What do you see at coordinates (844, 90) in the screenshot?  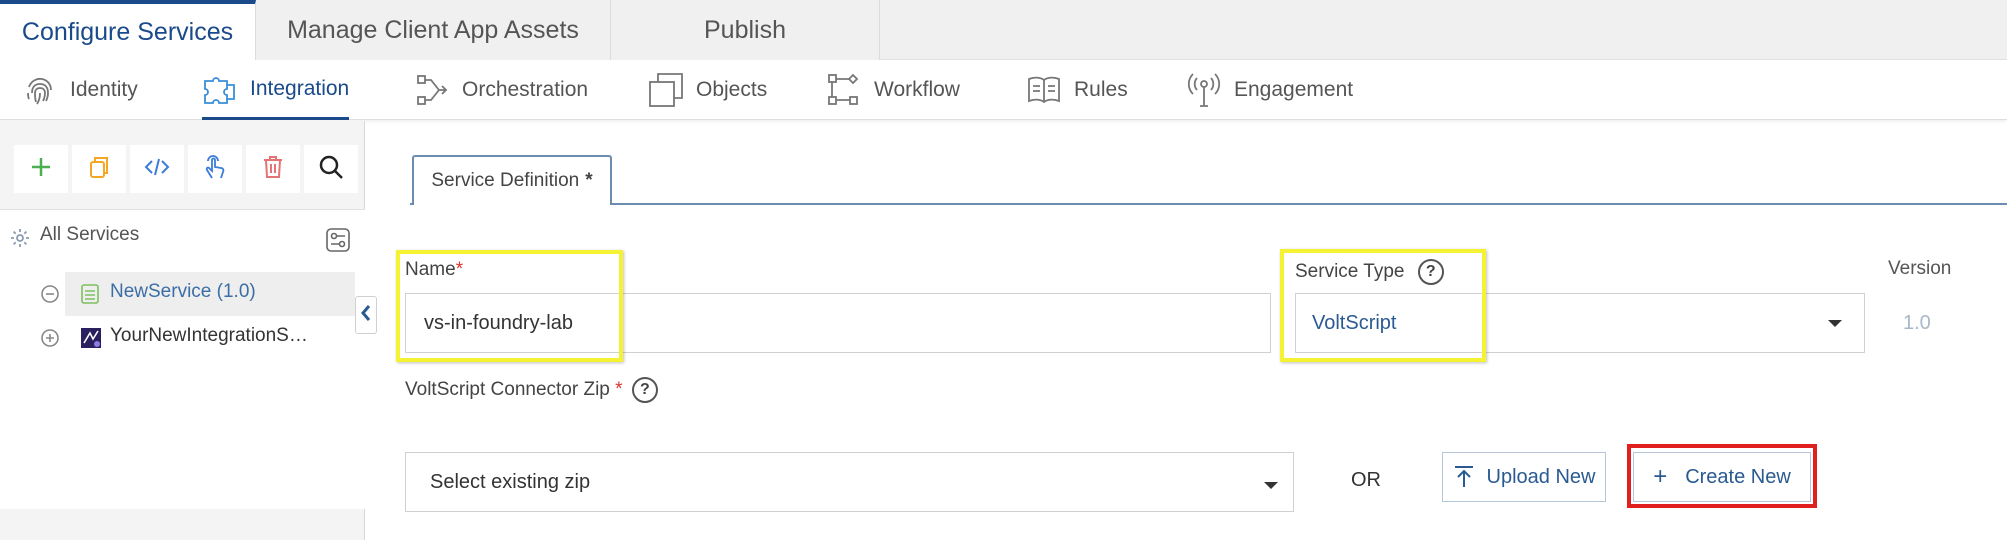 I see `workflow-icon` at bounding box center [844, 90].